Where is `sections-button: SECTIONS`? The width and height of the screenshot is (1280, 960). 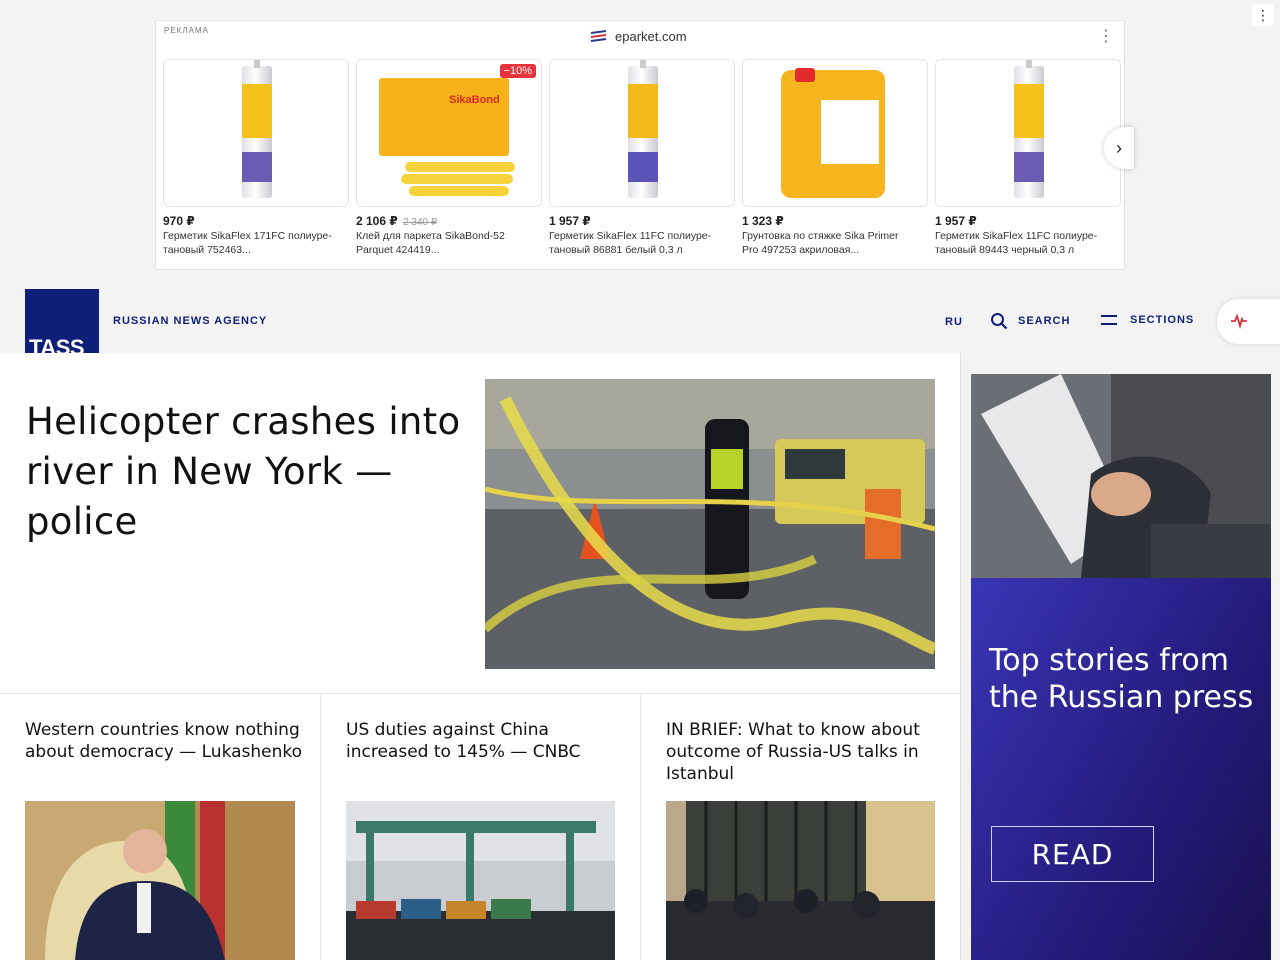 sections-button: SECTIONS is located at coordinates (1147, 320).